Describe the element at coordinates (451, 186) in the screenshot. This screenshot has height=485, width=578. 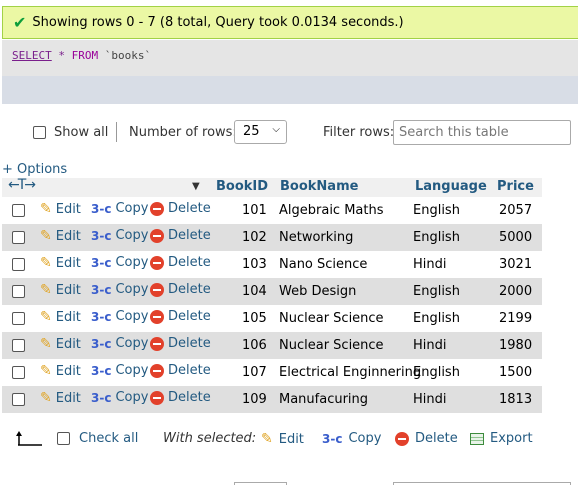
I see `column-header-language: Language` at that location.